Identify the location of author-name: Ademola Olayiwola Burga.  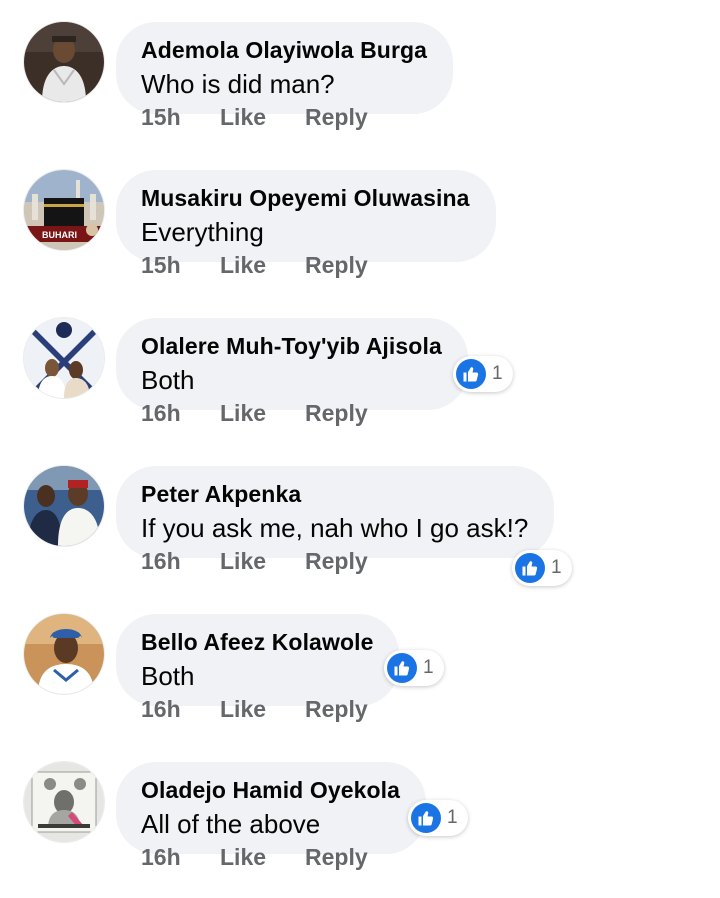
(284, 50).